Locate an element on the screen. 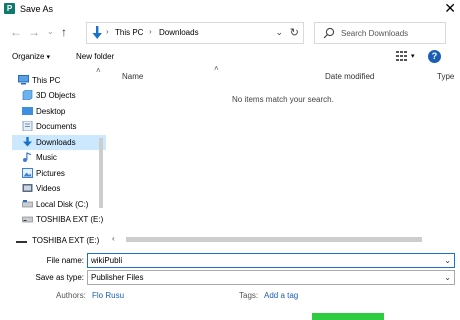 This screenshot has width=460, height=320. up-arrow-icon: ↑ is located at coordinates (64, 32).